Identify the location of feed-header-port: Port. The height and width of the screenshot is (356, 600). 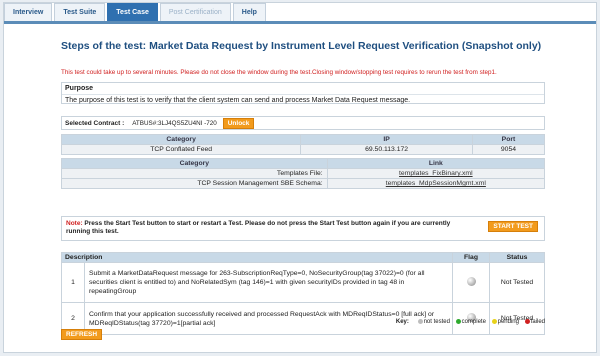
(508, 139).